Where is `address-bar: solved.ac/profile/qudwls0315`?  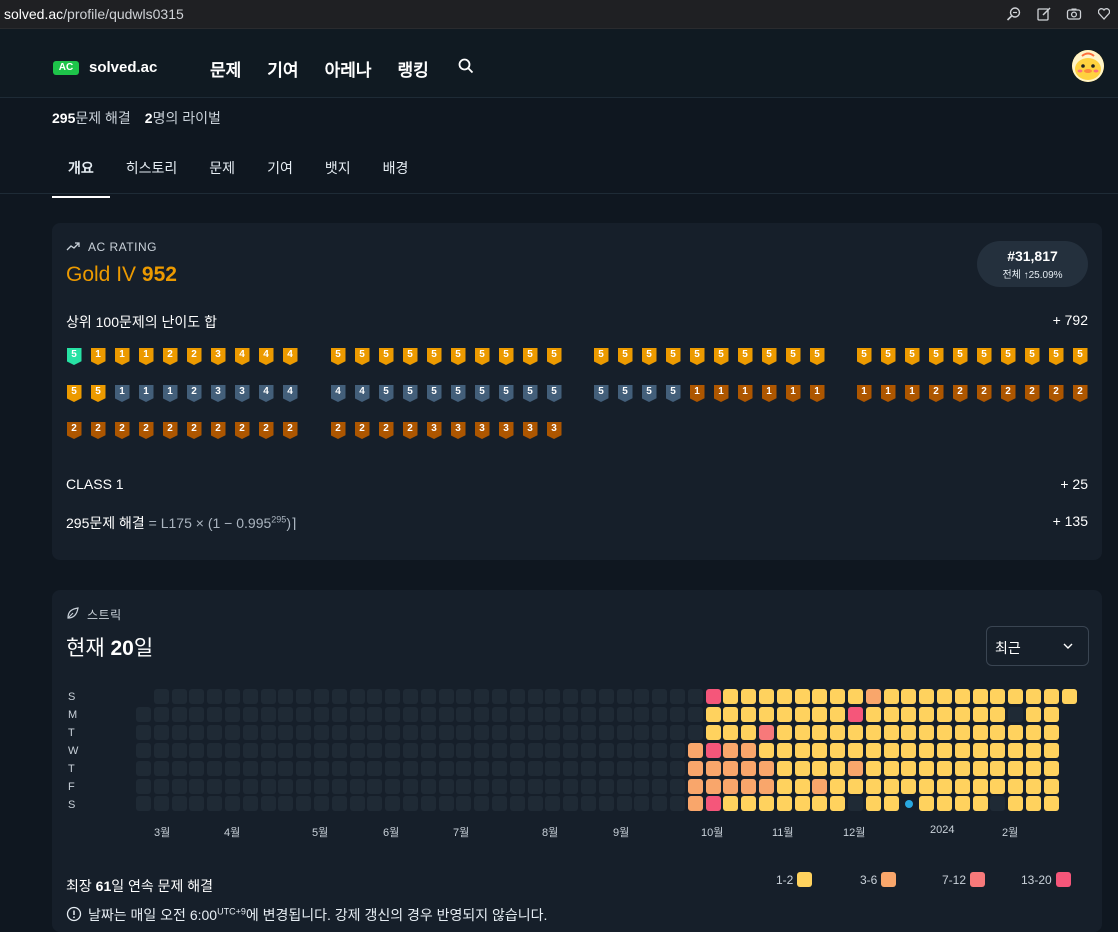
address-bar: solved.ac/profile/qudwls0315 is located at coordinates (559, 14).